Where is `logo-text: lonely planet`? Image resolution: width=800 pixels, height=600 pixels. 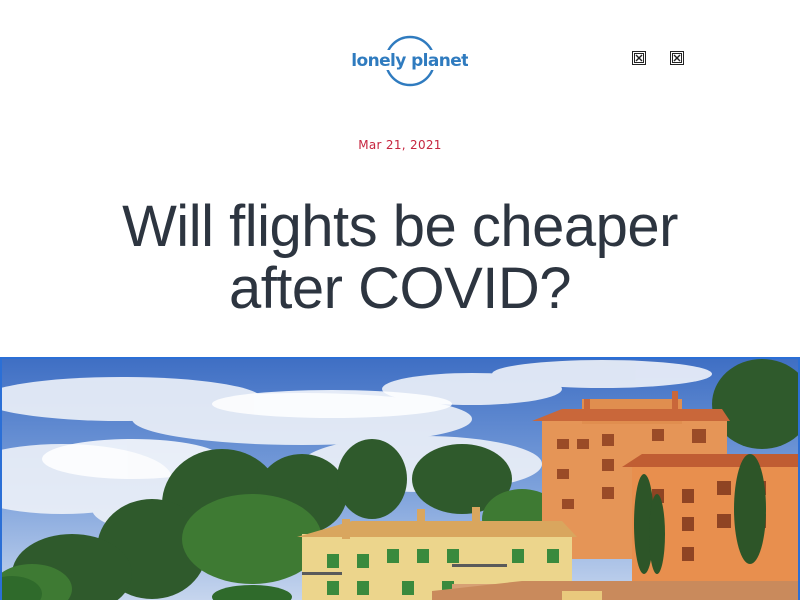
logo-text: lonely planet is located at coordinates (410, 61).